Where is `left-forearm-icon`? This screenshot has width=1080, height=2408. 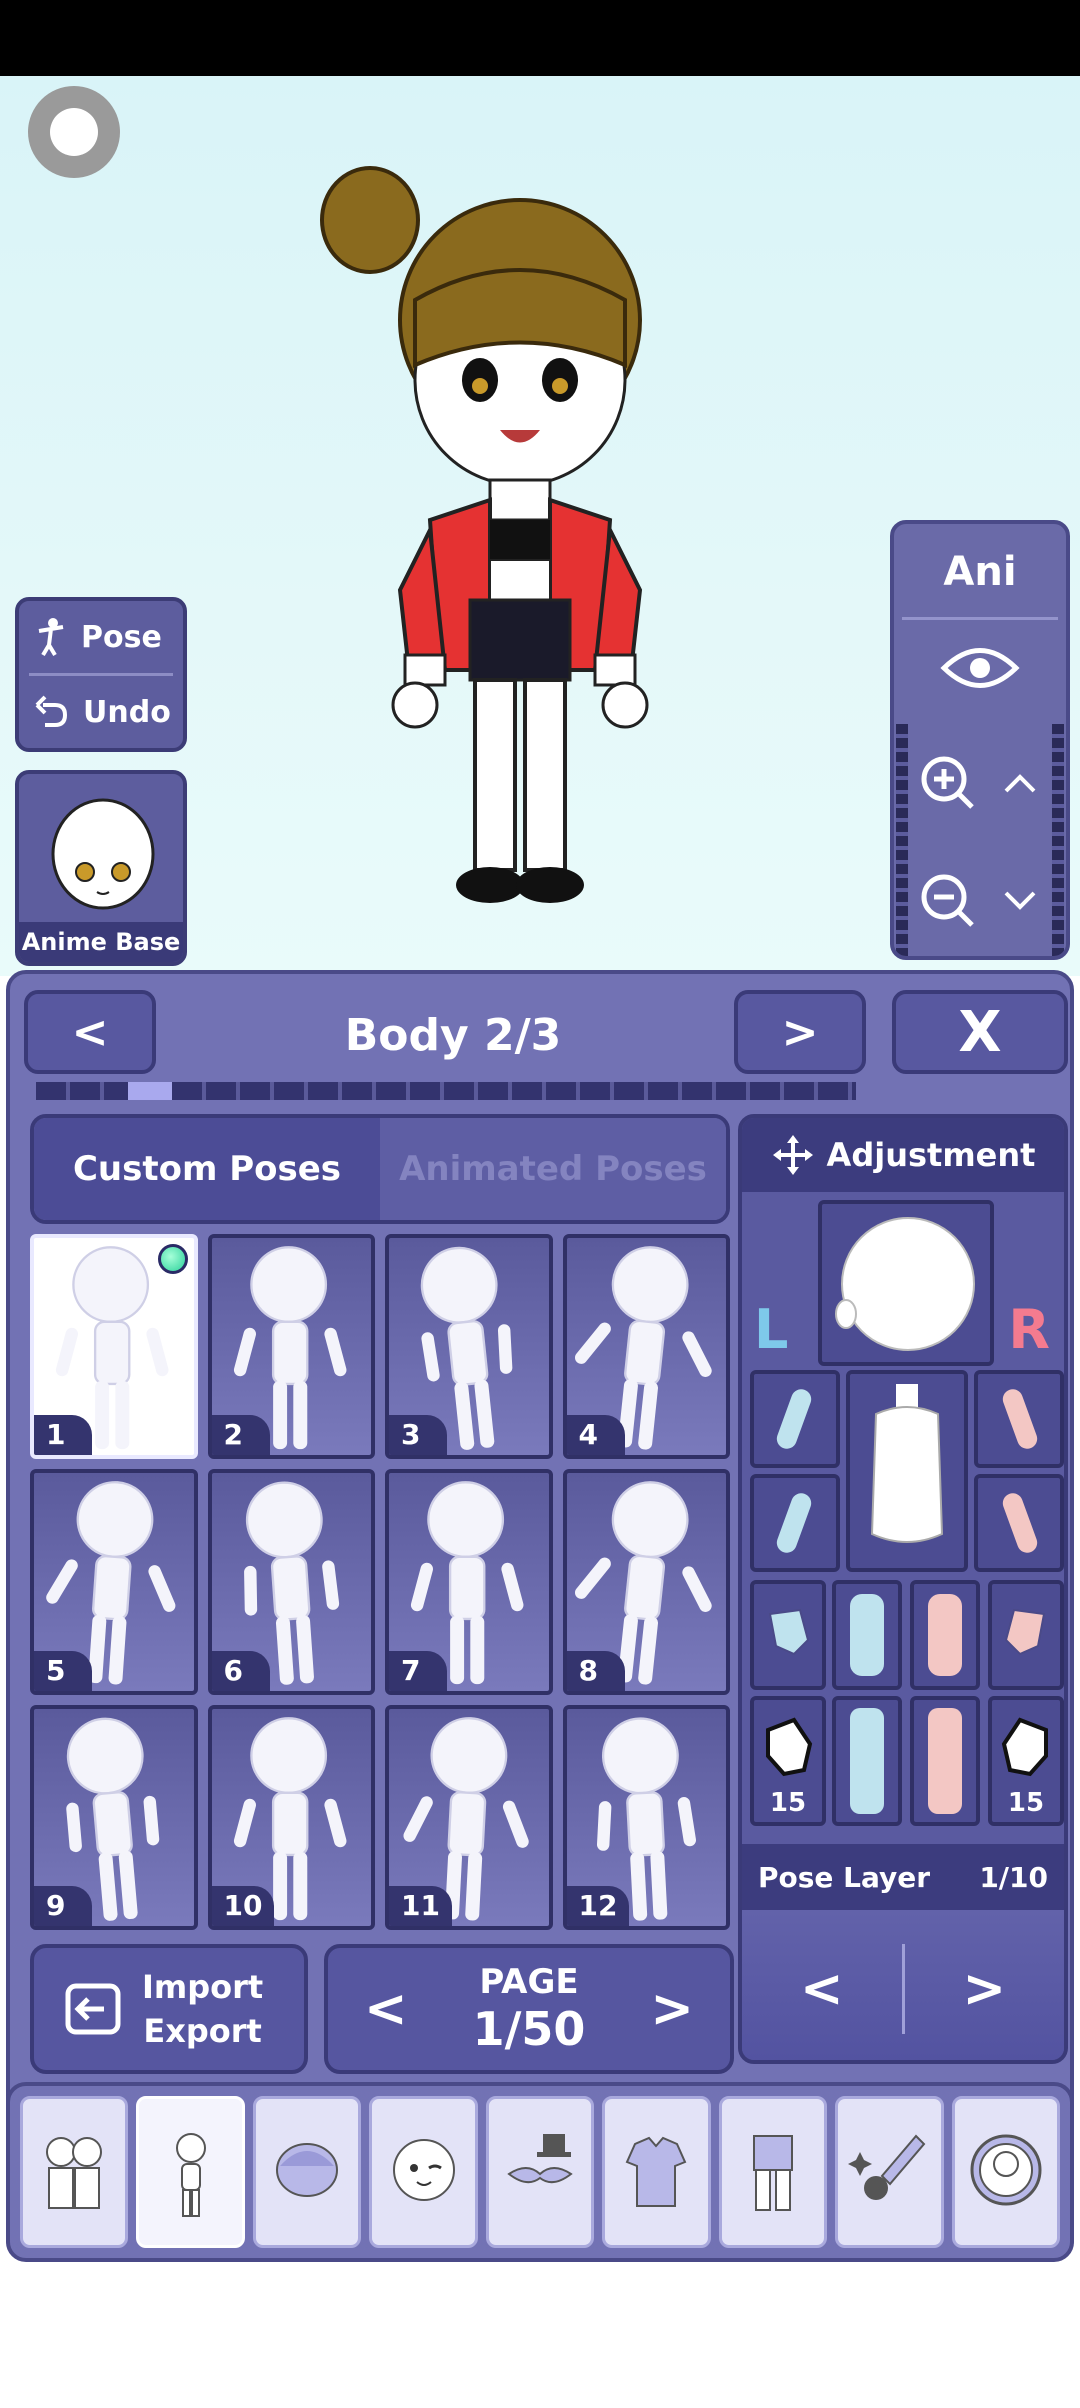 left-forearm-icon is located at coordinates (794, 1523).